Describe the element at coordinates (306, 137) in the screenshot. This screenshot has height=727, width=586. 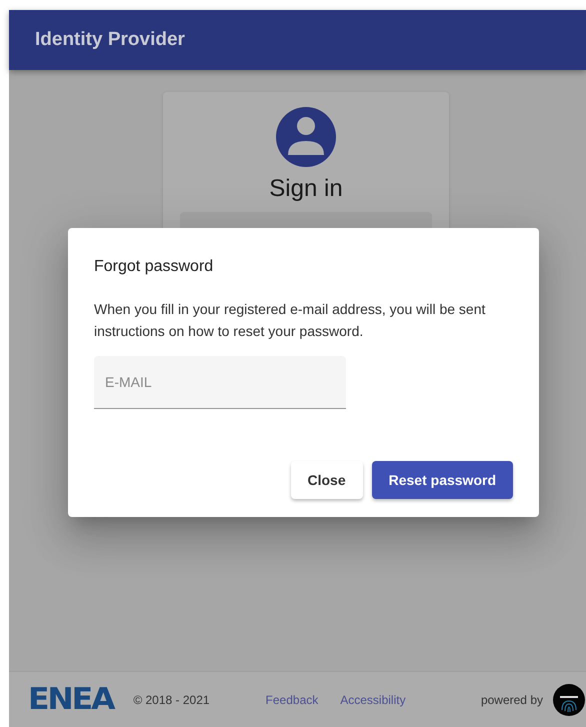
I see `avatar-icon` at that location.